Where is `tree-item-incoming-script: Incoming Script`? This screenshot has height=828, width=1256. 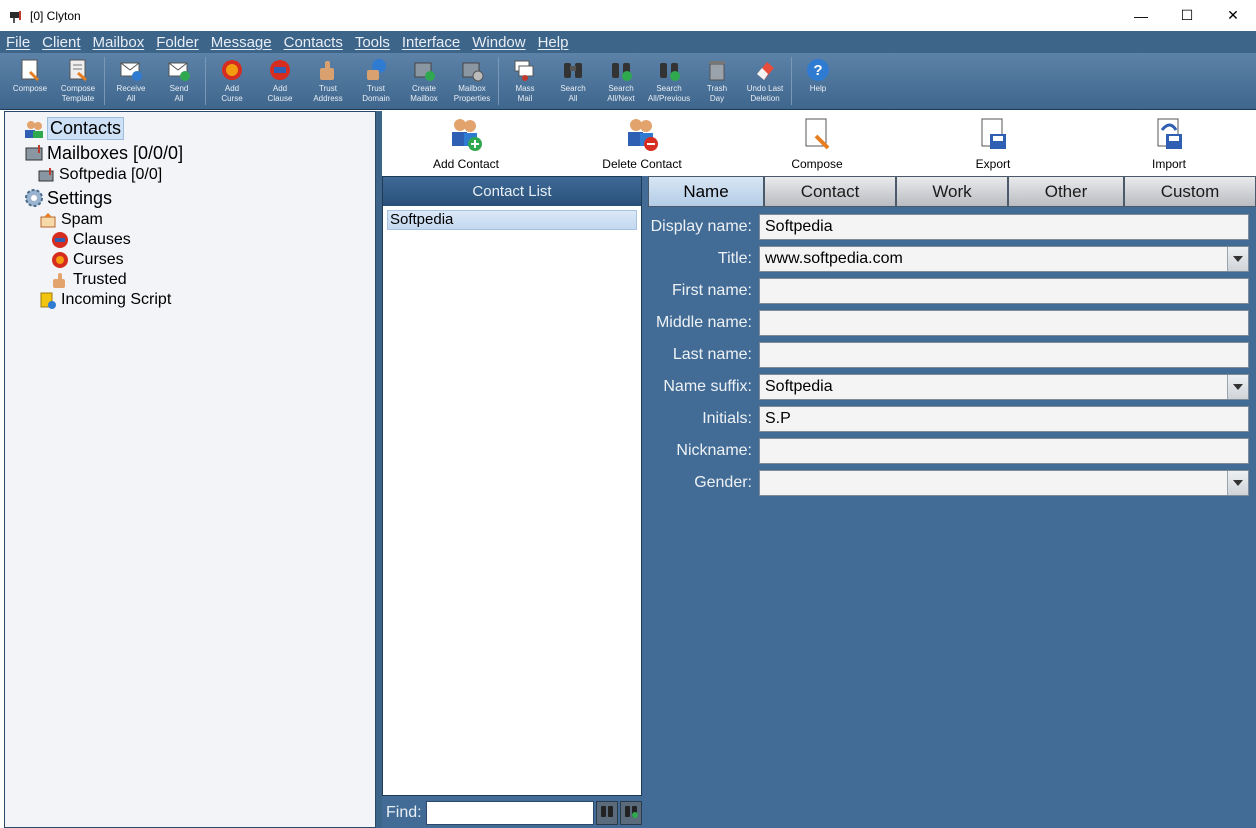
tree-item-incoming-script: Incoming Script is located at coordinates (104, 300).